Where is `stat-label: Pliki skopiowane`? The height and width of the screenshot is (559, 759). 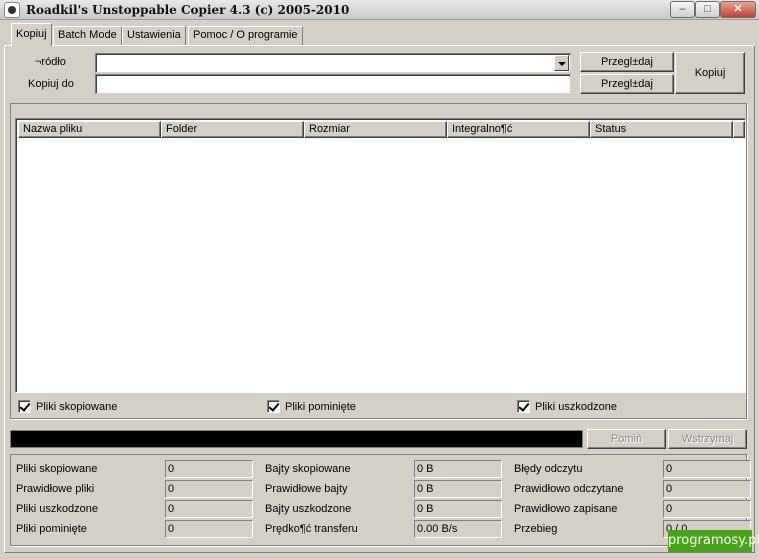 stat-label: Pliki skopiowane is located at coordinates (57, 469).